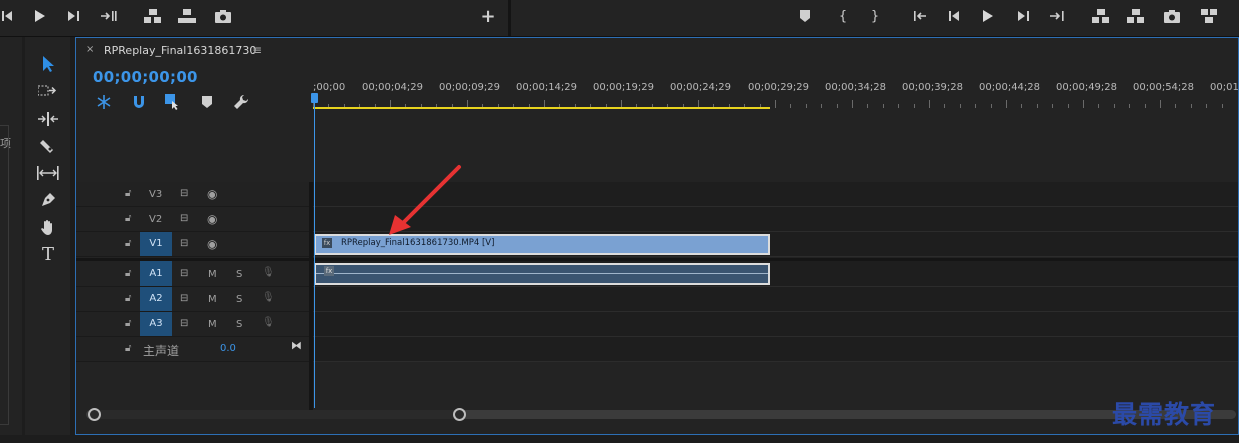 This screenshot has width=1239, height=443. I want to click on lift-icon, so click(187, 16).